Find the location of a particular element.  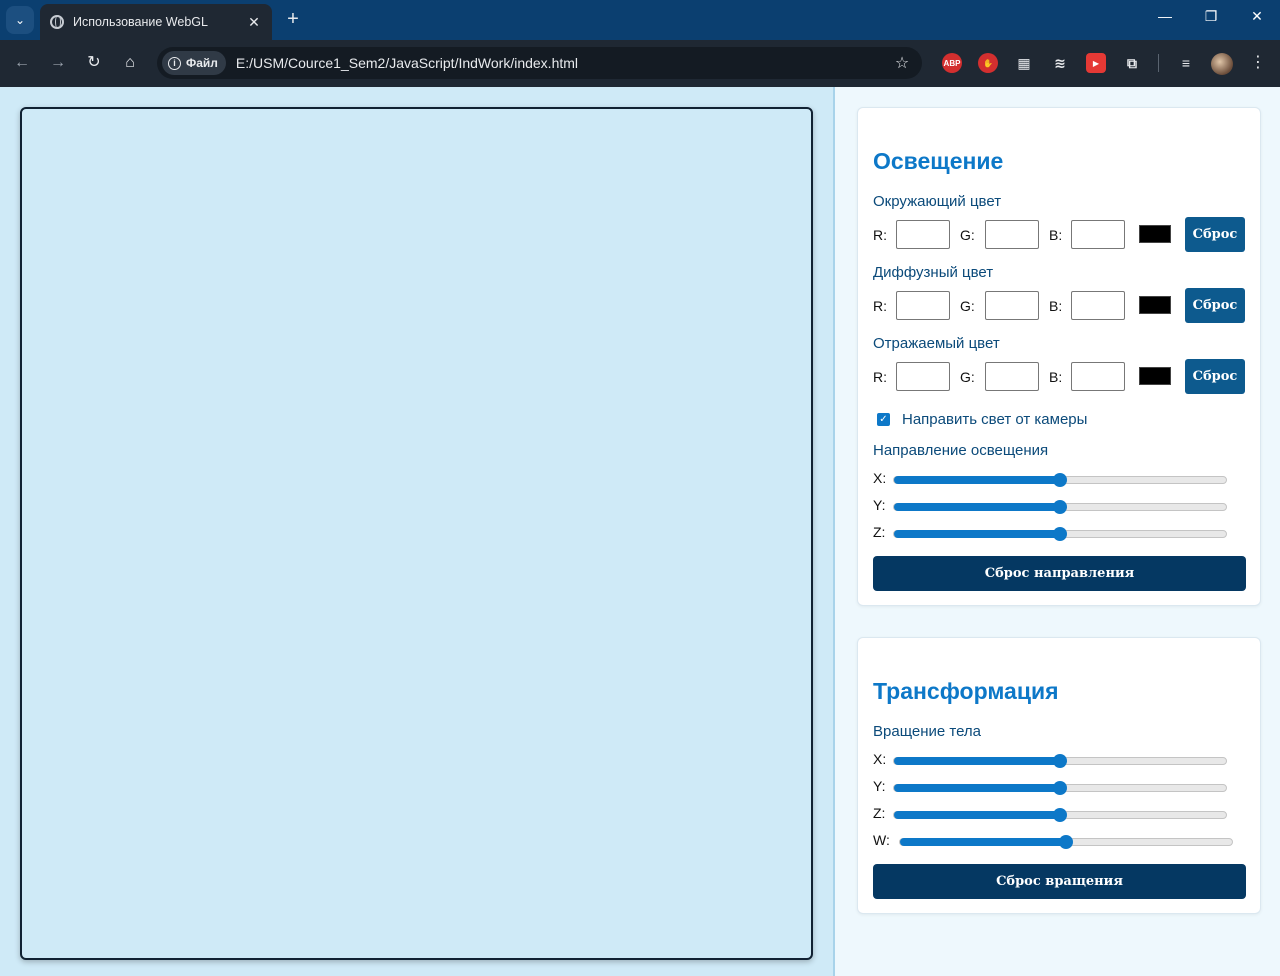

direction-y-label: Y: is located at coordinates (879, 505).